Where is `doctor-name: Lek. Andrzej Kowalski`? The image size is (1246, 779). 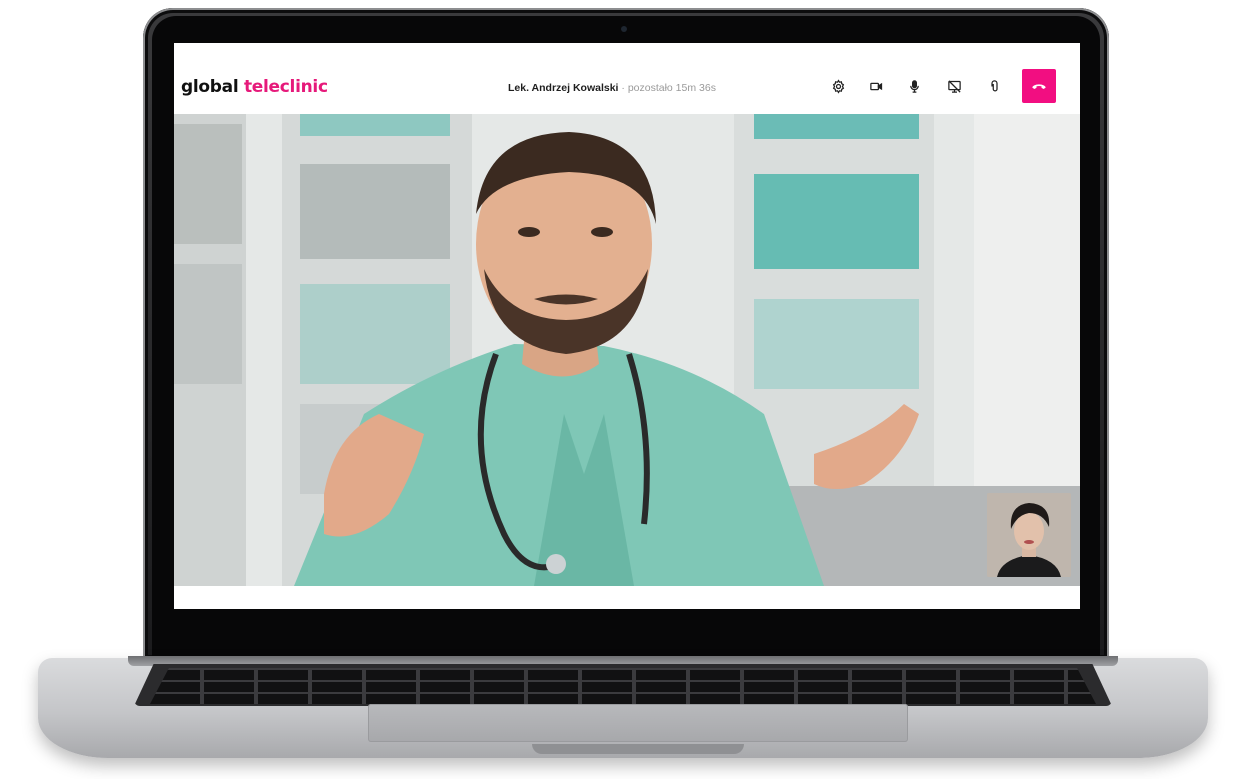 doctor-name: Lek. Andrzej Kowalski is located at coordinates (563, 88).